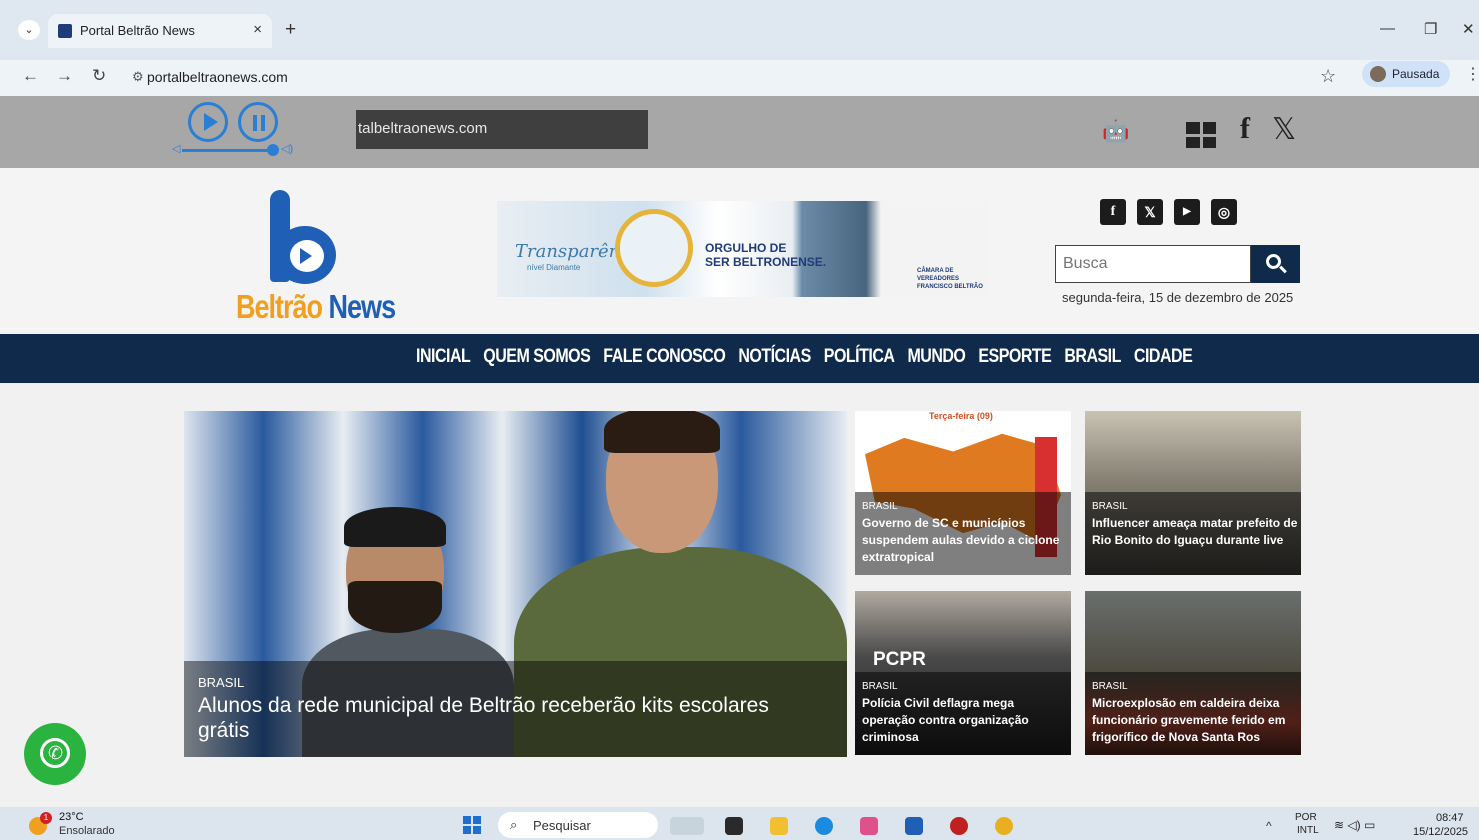 The image size is (1479, 840). Describe the element at coordinates (734, 826) in the screenshot. I see `task-view-icon` at that location.